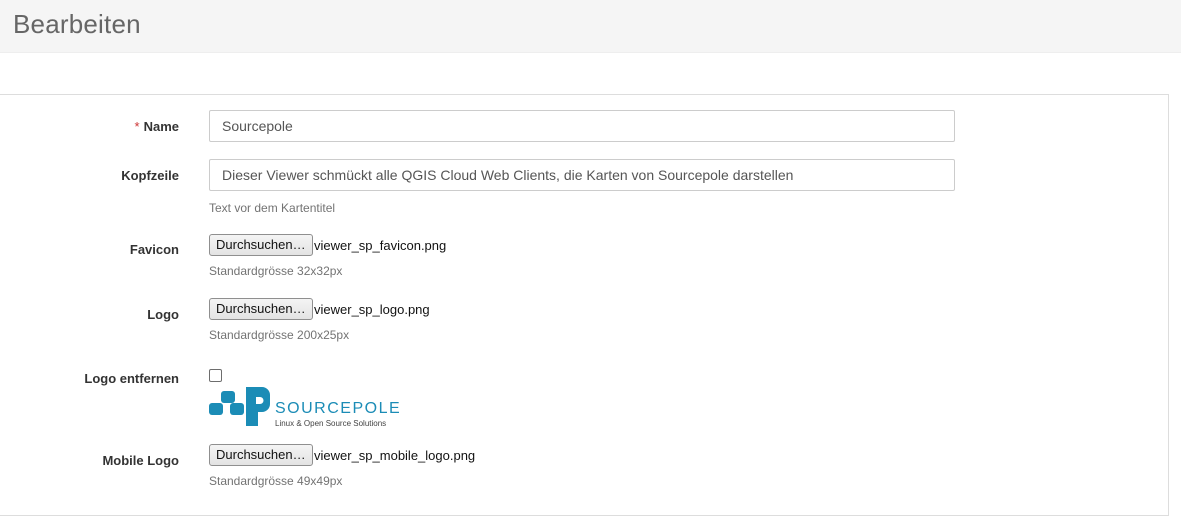 The image size is (1181, 516). Describe the element at coordinates (395, 455) in the screenshot. I see `mobile-logo-file-name: viewer_sp_mobile_logo.png` at that location.